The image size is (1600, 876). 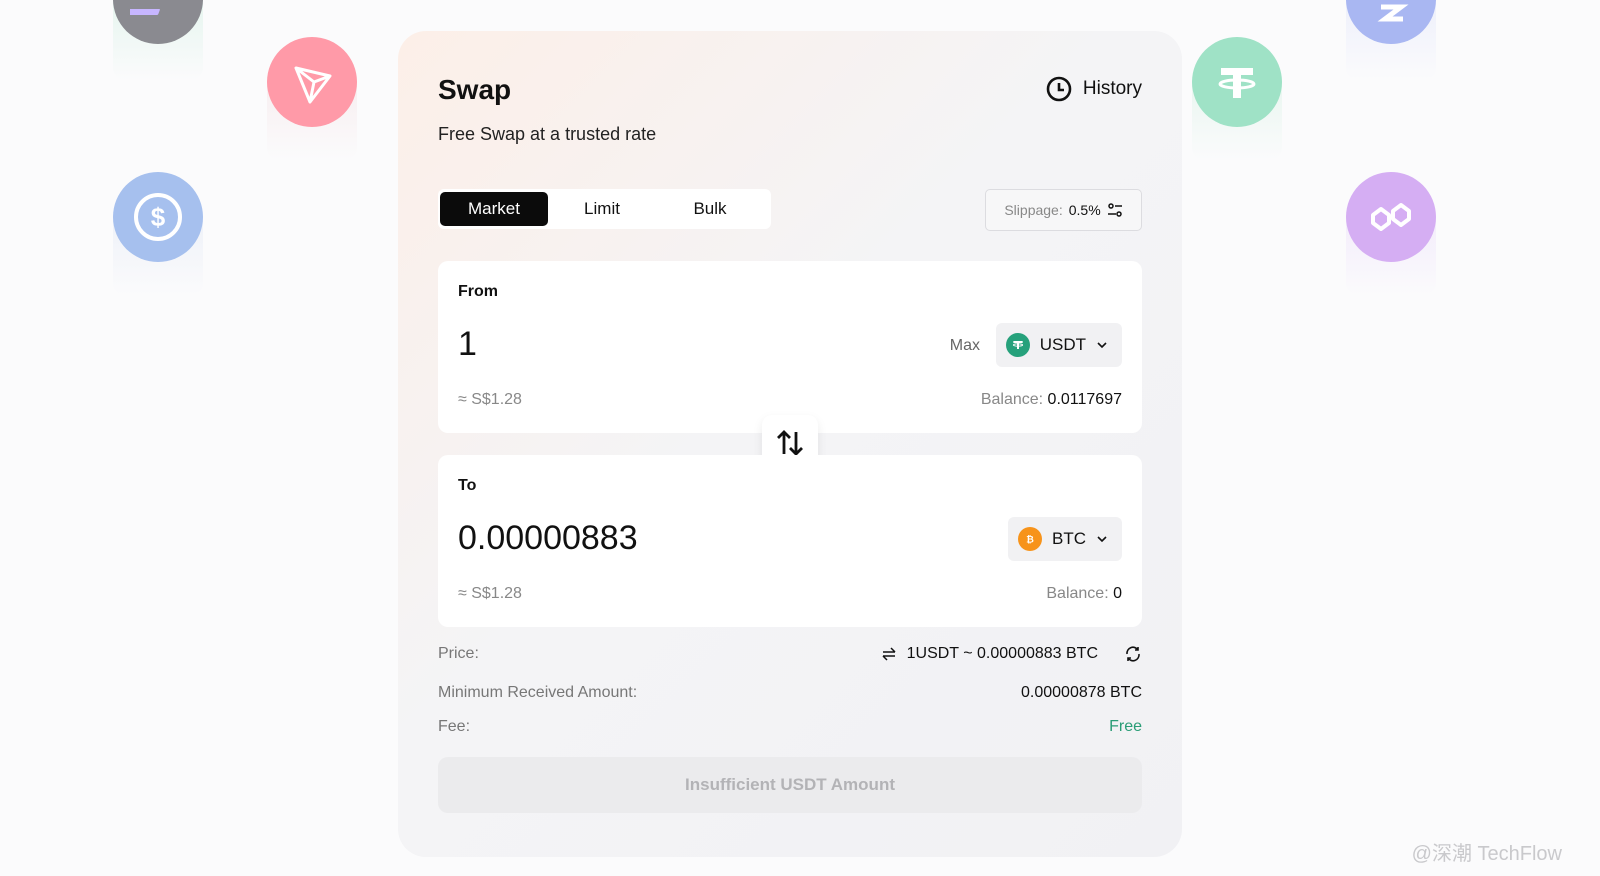 I want to click on price-label: Price:, so click(x=458, y=653).